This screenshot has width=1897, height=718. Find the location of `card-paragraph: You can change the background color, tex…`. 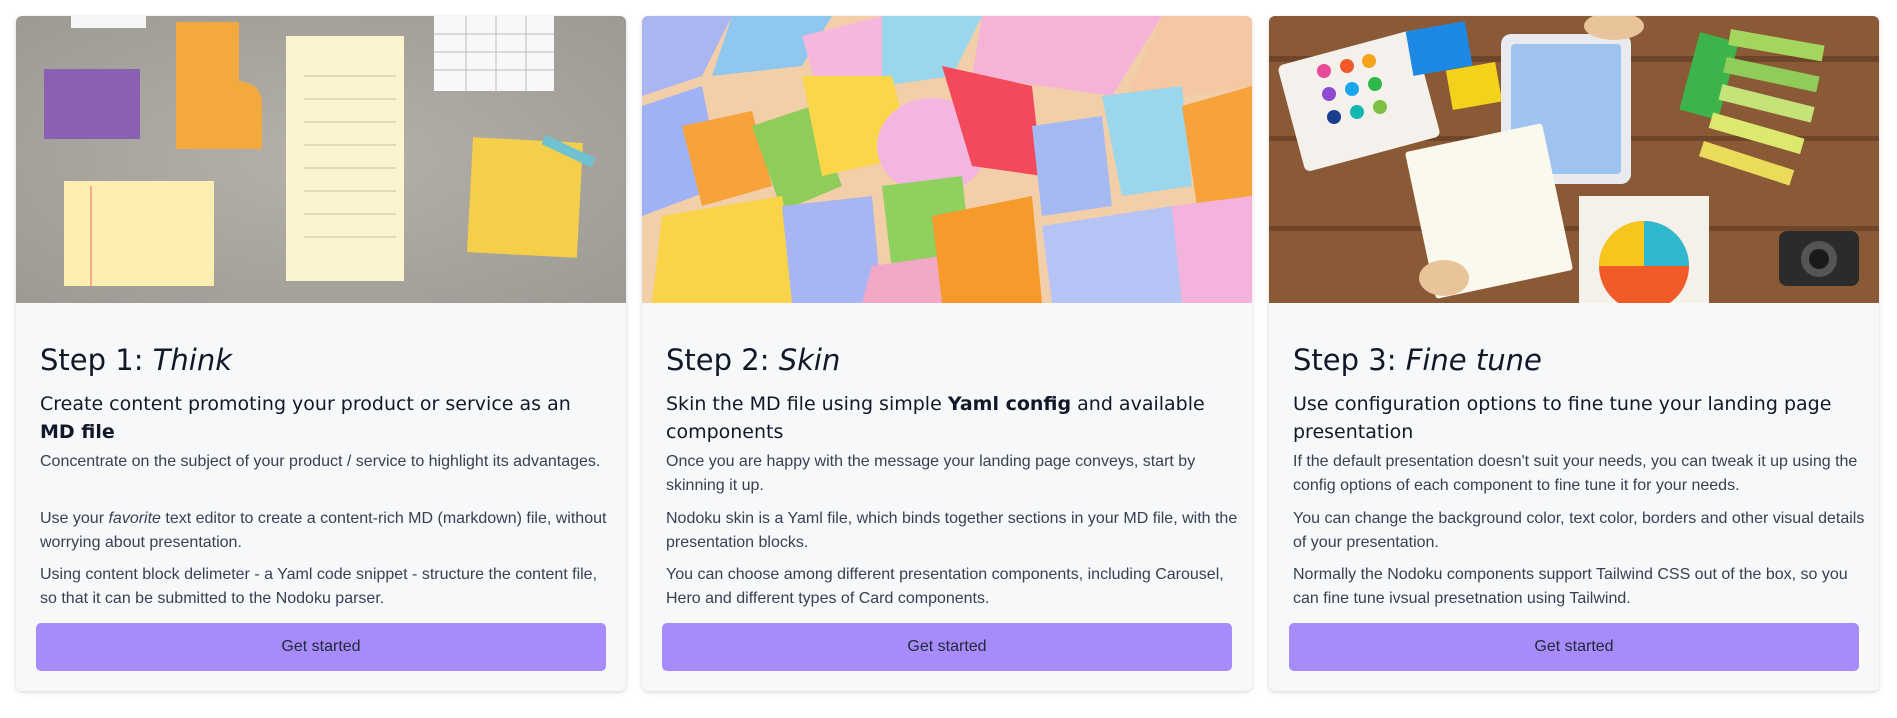

card-paragraph: You can change the background color, tex… is located at coordinates (1579, 530).